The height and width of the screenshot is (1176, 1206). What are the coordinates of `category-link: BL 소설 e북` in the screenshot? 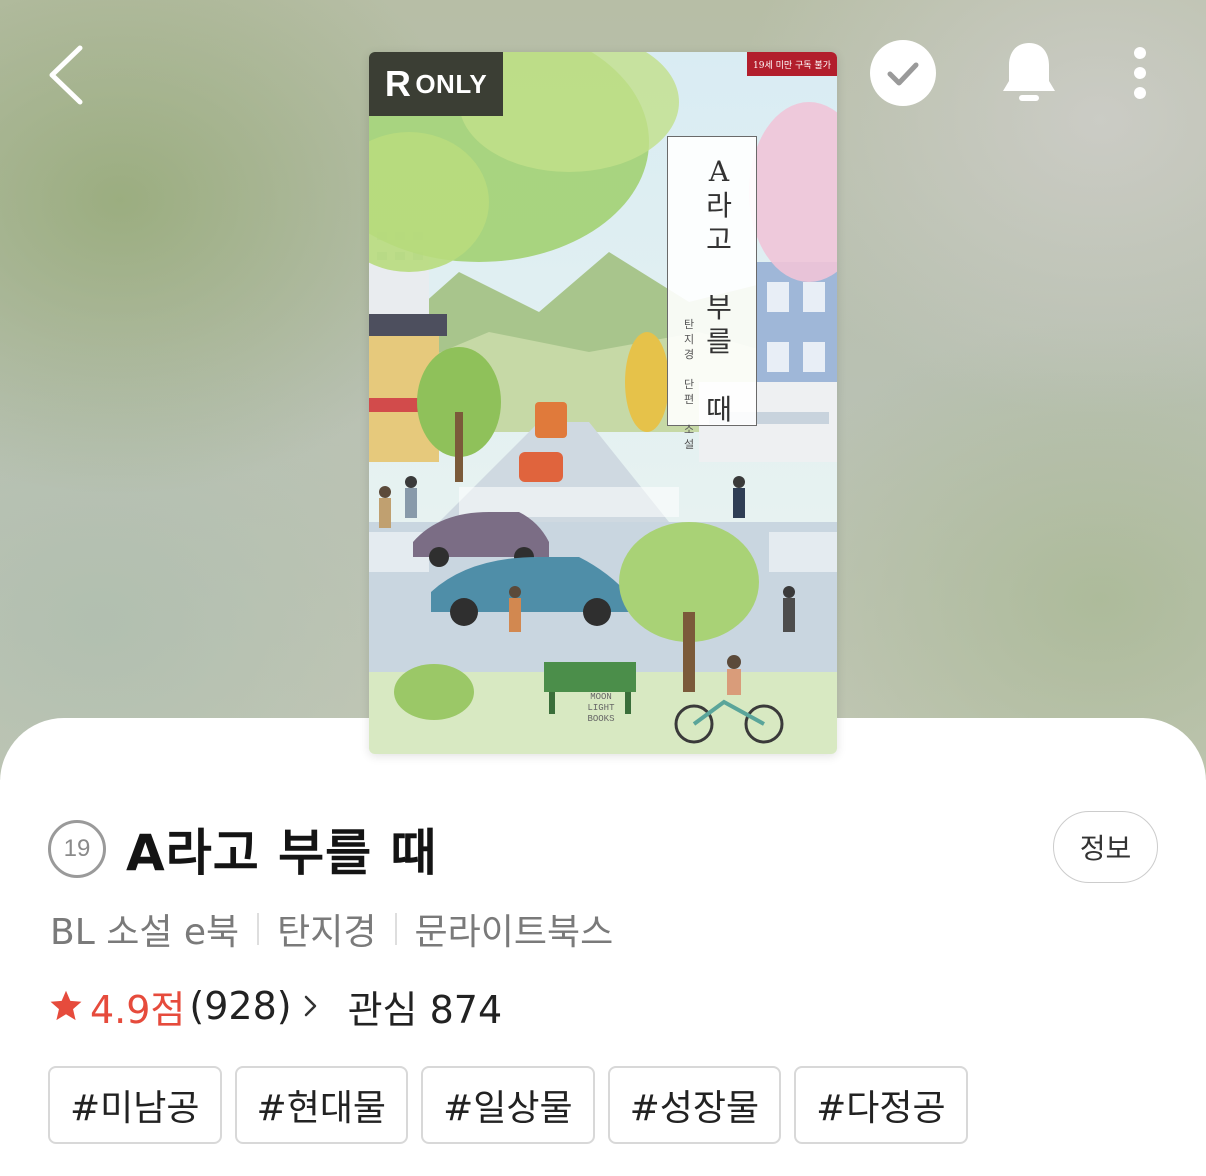 It's located at (144, 929).